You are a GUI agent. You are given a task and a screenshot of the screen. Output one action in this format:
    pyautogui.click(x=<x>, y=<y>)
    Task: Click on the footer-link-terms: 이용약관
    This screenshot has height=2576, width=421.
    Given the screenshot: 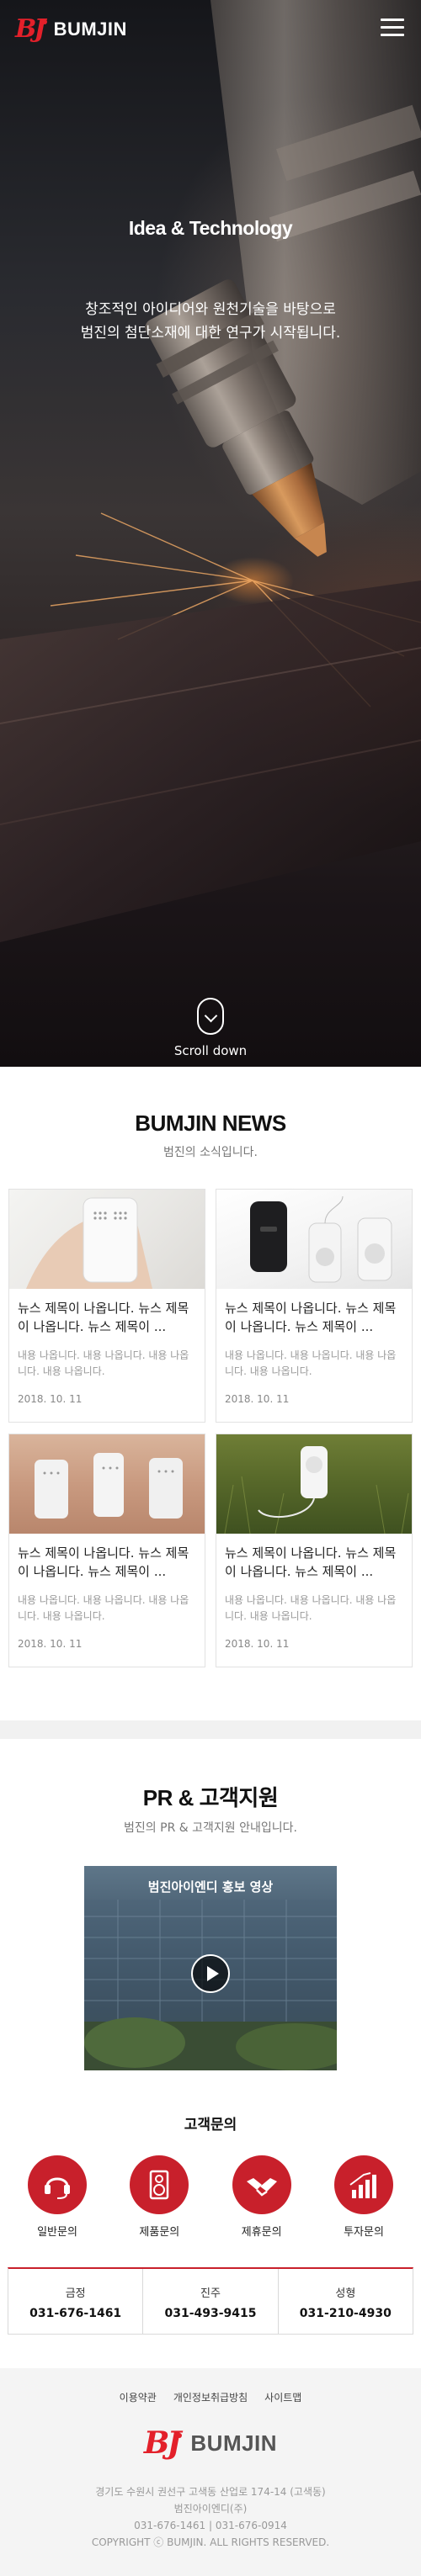 What is the action you would take?
    pyautogui.click(x=138, y=2397)
    